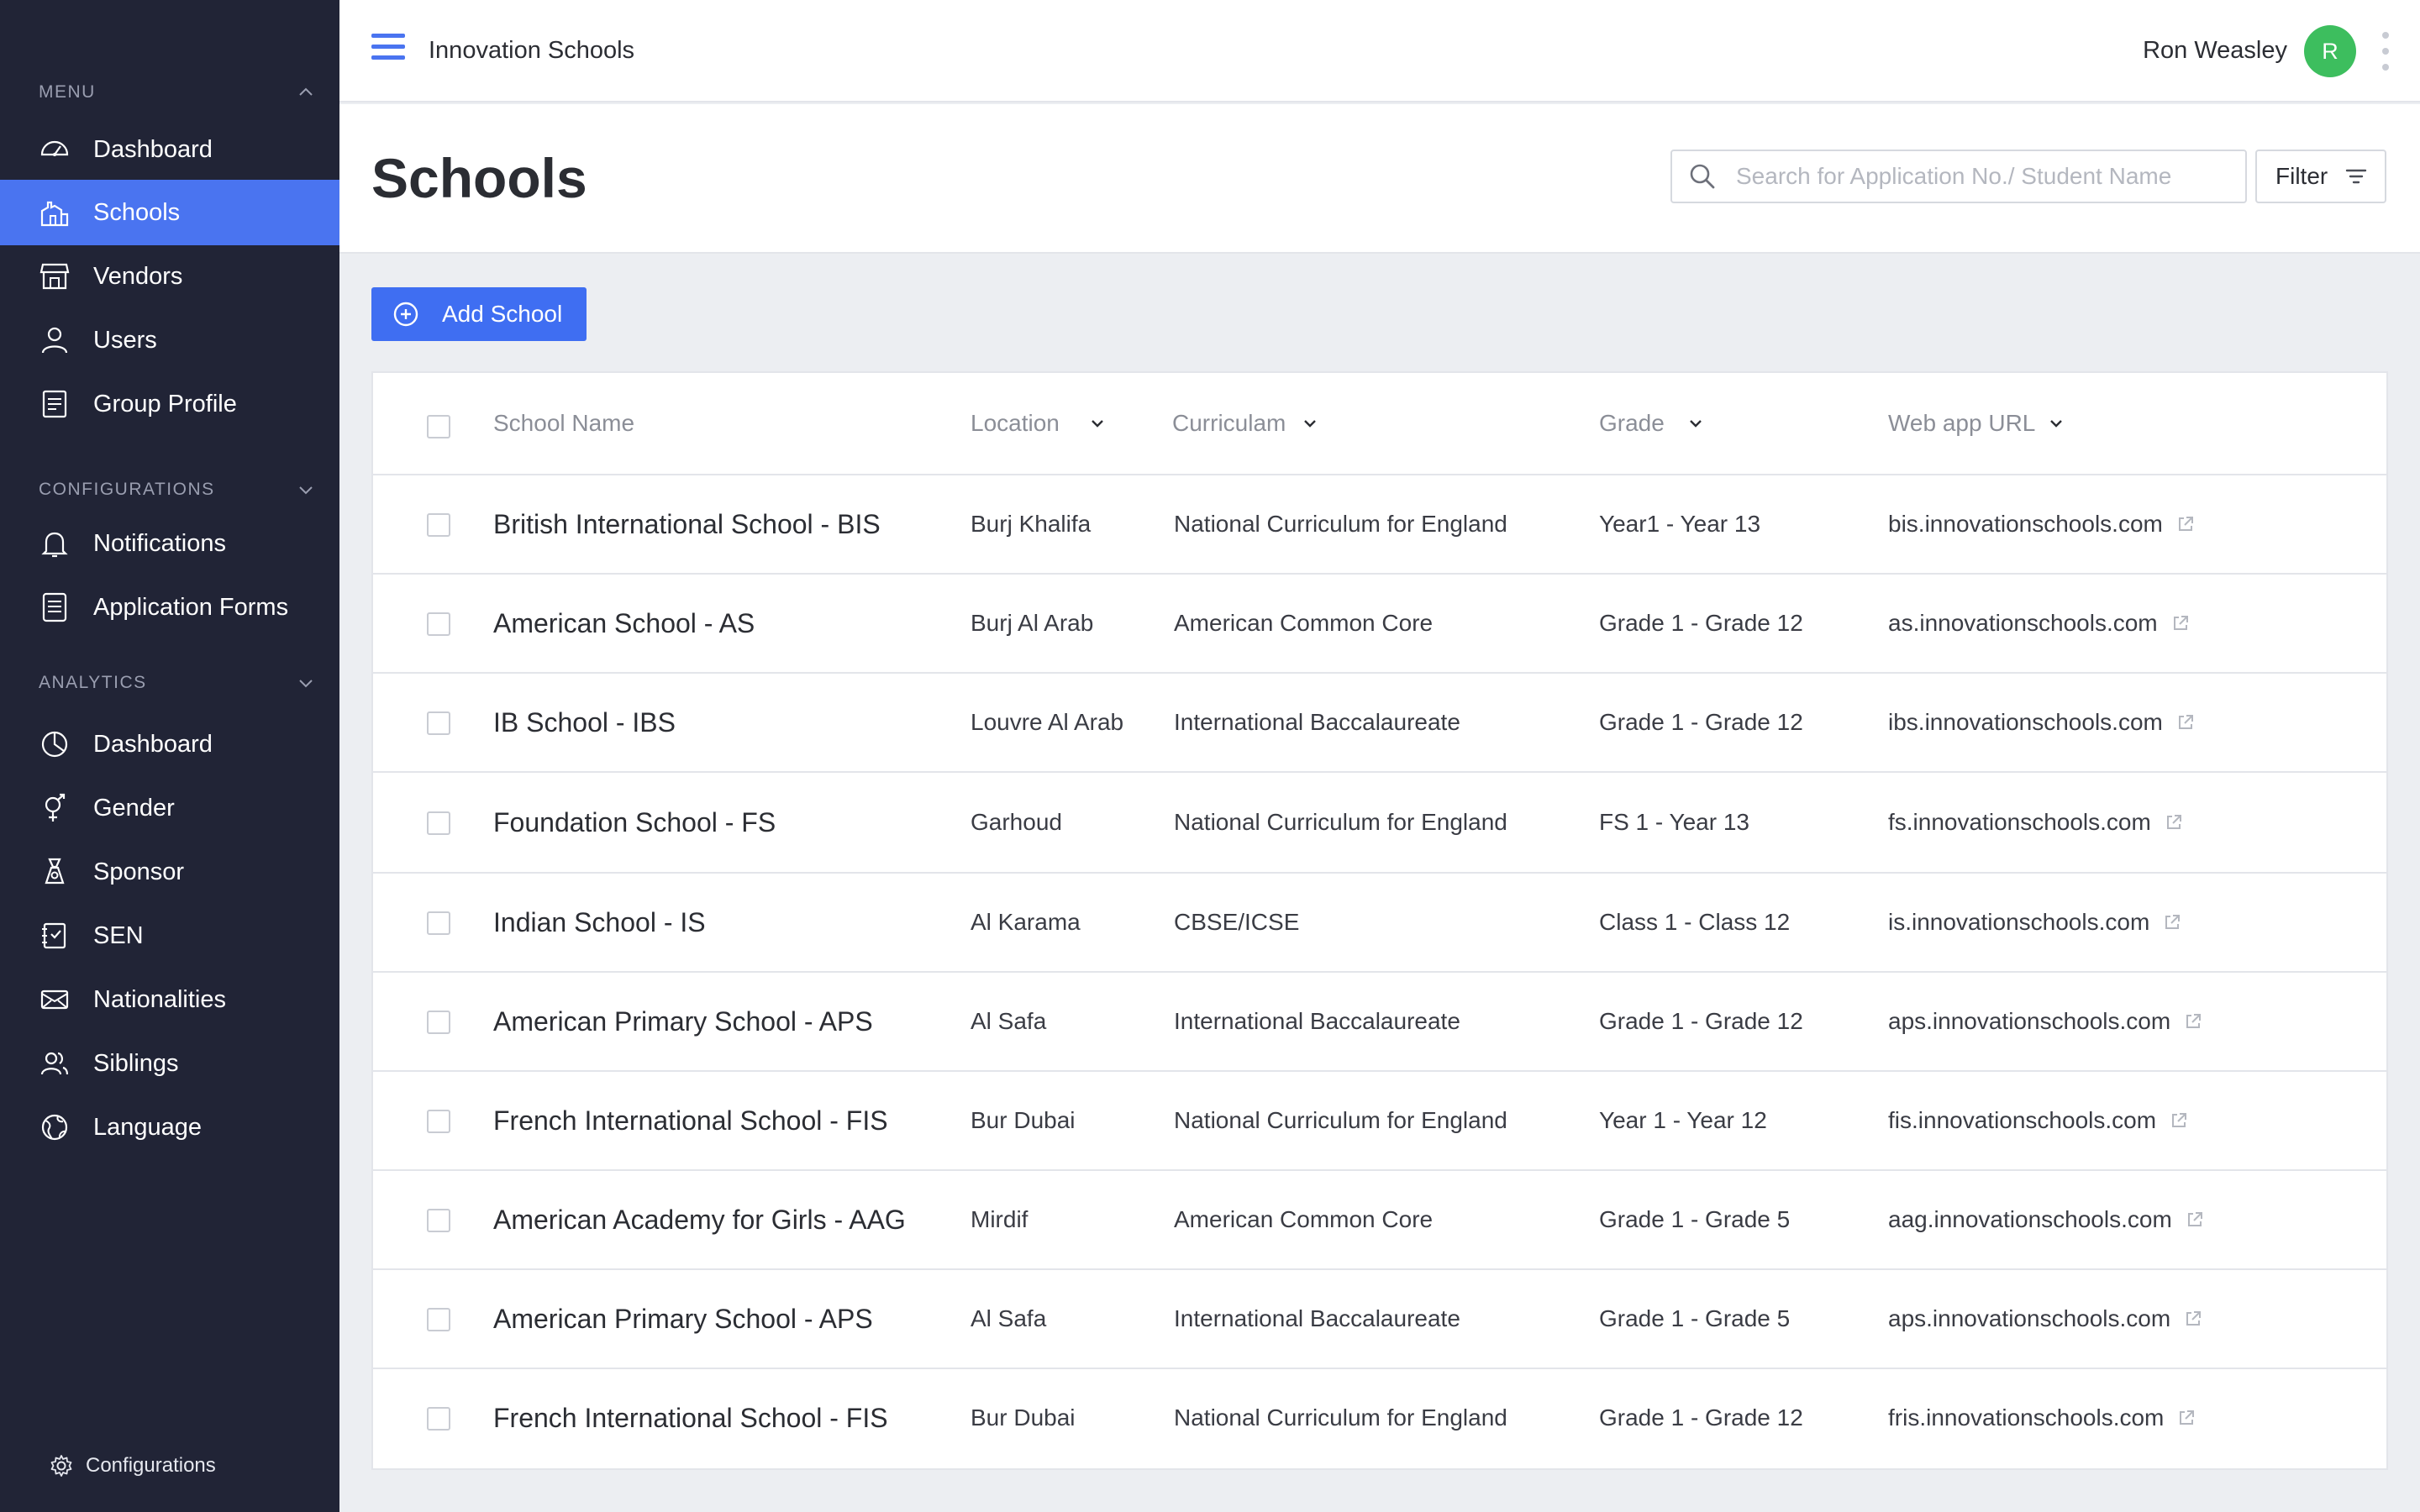 The height and width of the screenshot is (1512, 2420). Describe the element at coordinates (999, 1219) in the screenshot. I see `school-location: Mirdif` at that location.